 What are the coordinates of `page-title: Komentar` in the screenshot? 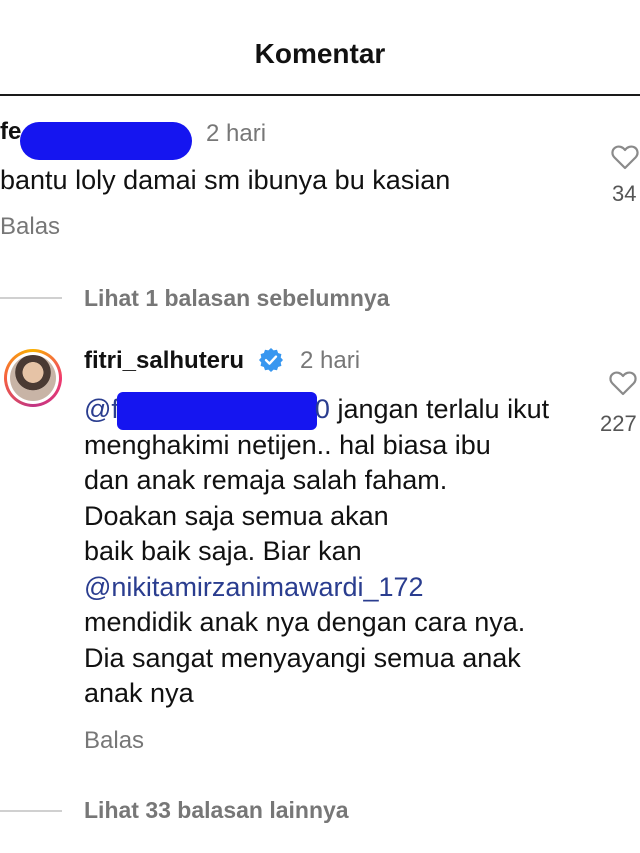 It's located at (320, 53).